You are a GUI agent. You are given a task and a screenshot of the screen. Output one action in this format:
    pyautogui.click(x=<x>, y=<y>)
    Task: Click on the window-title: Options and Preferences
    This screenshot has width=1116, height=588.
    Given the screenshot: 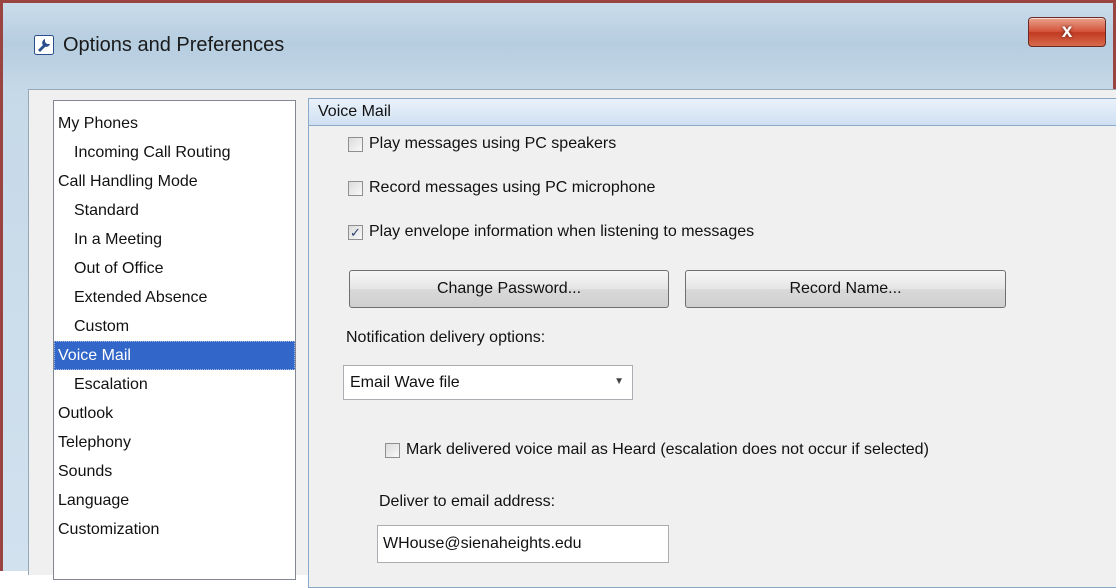 What is the action you would take?
    pyautogui.click(x=174, y=45)
    